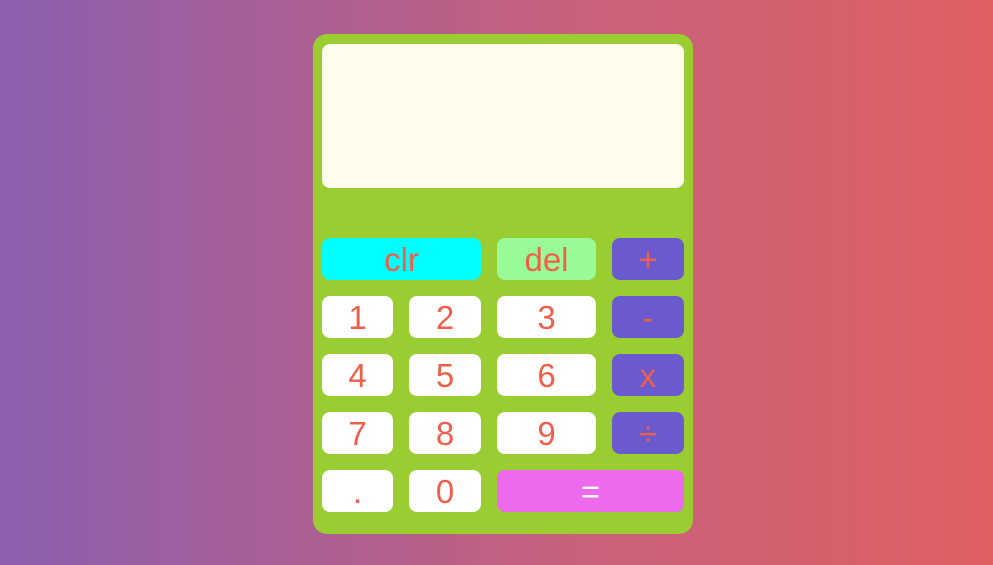 This screenshot has width=993, height=565. What do you see at coordinates (357, 375) in the screenshot?
I see `digit-4-button: 4` at bounding box center [357, 375].